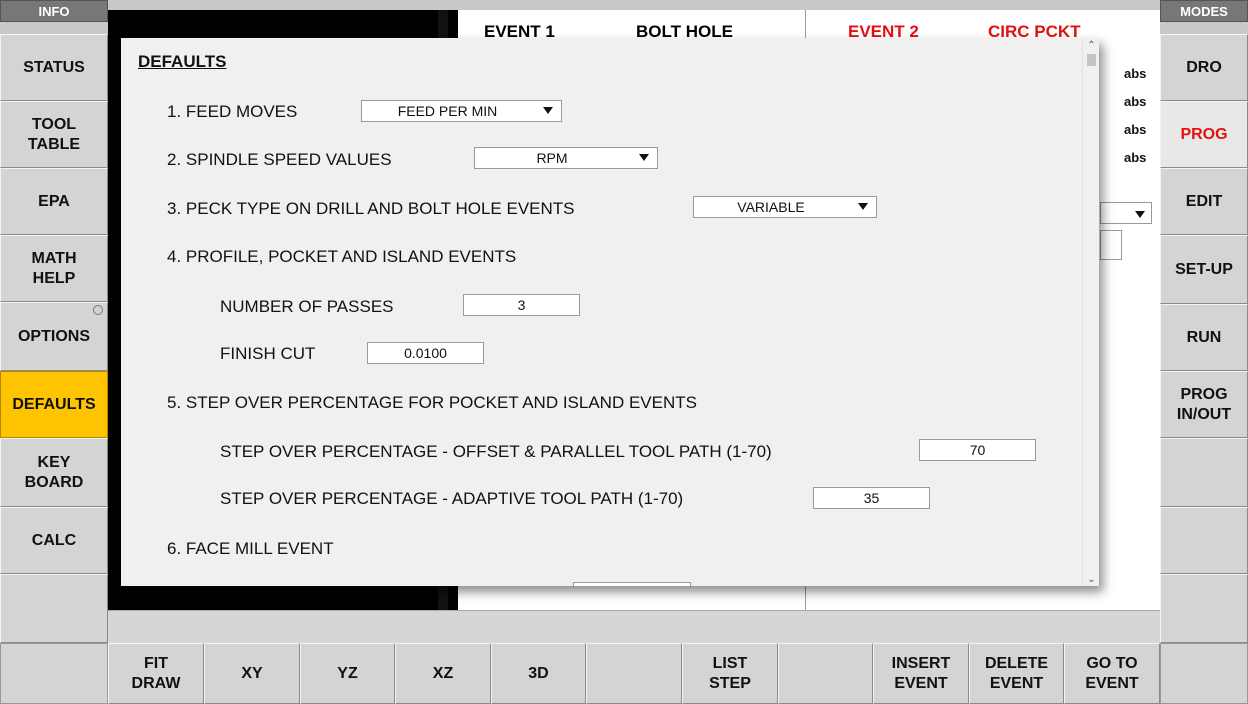 The image size is (1248, 704). What do you see at coordinates (54, 608) in the screenshot?
I see `left-empty-button` at bounding box center [54, 608].